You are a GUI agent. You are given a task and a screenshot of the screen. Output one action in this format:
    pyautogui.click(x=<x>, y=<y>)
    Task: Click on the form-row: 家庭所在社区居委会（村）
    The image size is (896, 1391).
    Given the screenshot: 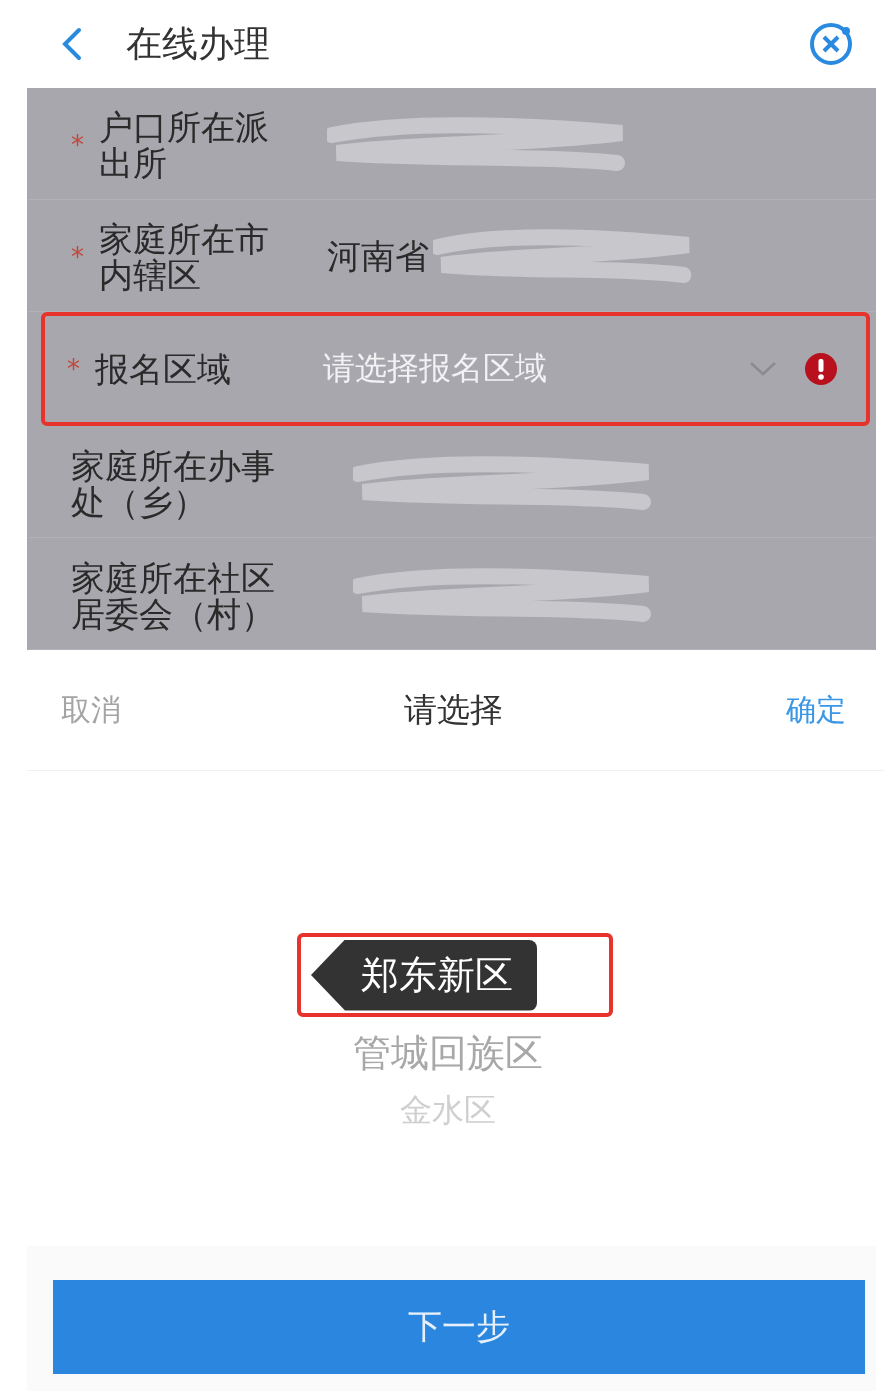 What is the action you would take?
    pyautogui.click(x=451, y=594)
    